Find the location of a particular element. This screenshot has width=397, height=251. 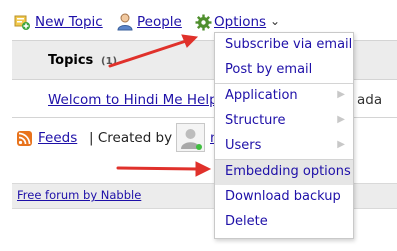

menu-item-users: Users ▶ is located at coordinates (284, 146).